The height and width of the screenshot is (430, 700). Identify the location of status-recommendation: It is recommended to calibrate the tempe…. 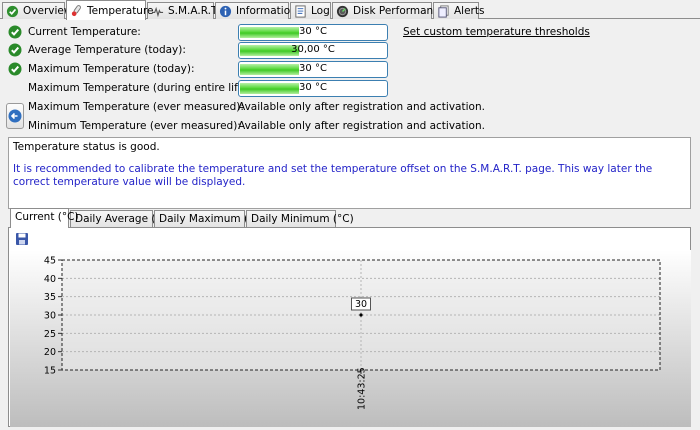
(333, 175).